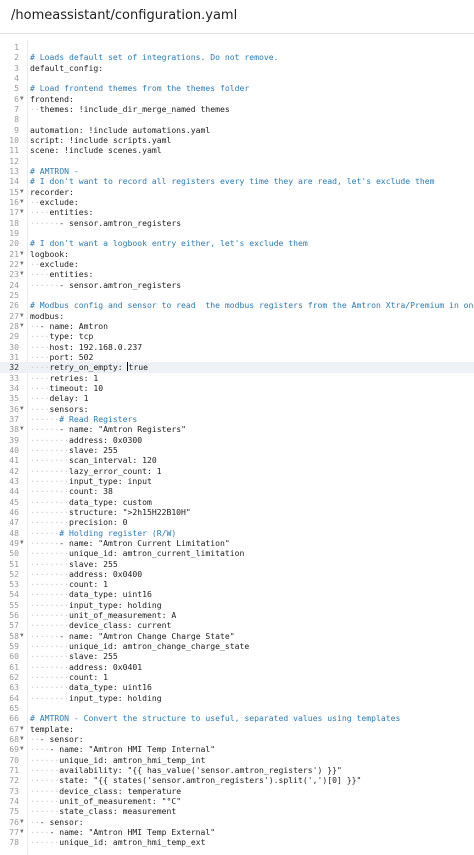 This screenshot has width=474, height=855. What do you see at coordinates (45, 770) in the screenshot?
I see `indent-guide: ······` at bounding box center [45, 770].